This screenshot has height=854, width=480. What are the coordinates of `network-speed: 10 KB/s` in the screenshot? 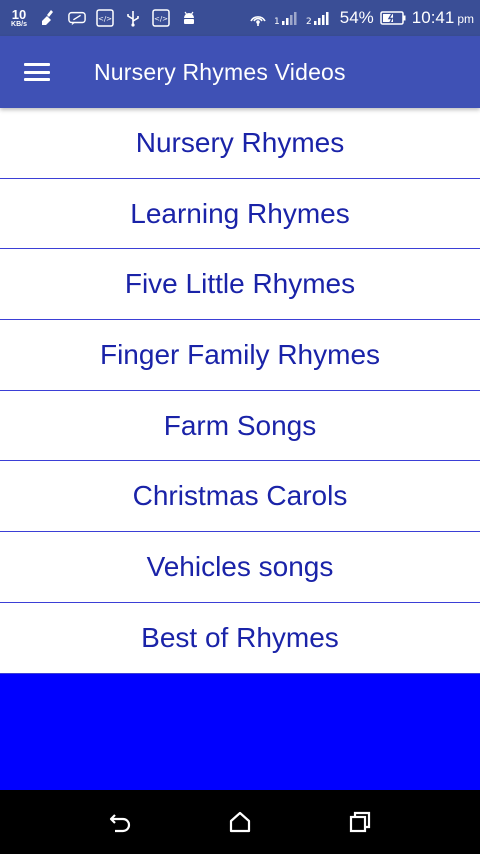 It's located at (19, 18).